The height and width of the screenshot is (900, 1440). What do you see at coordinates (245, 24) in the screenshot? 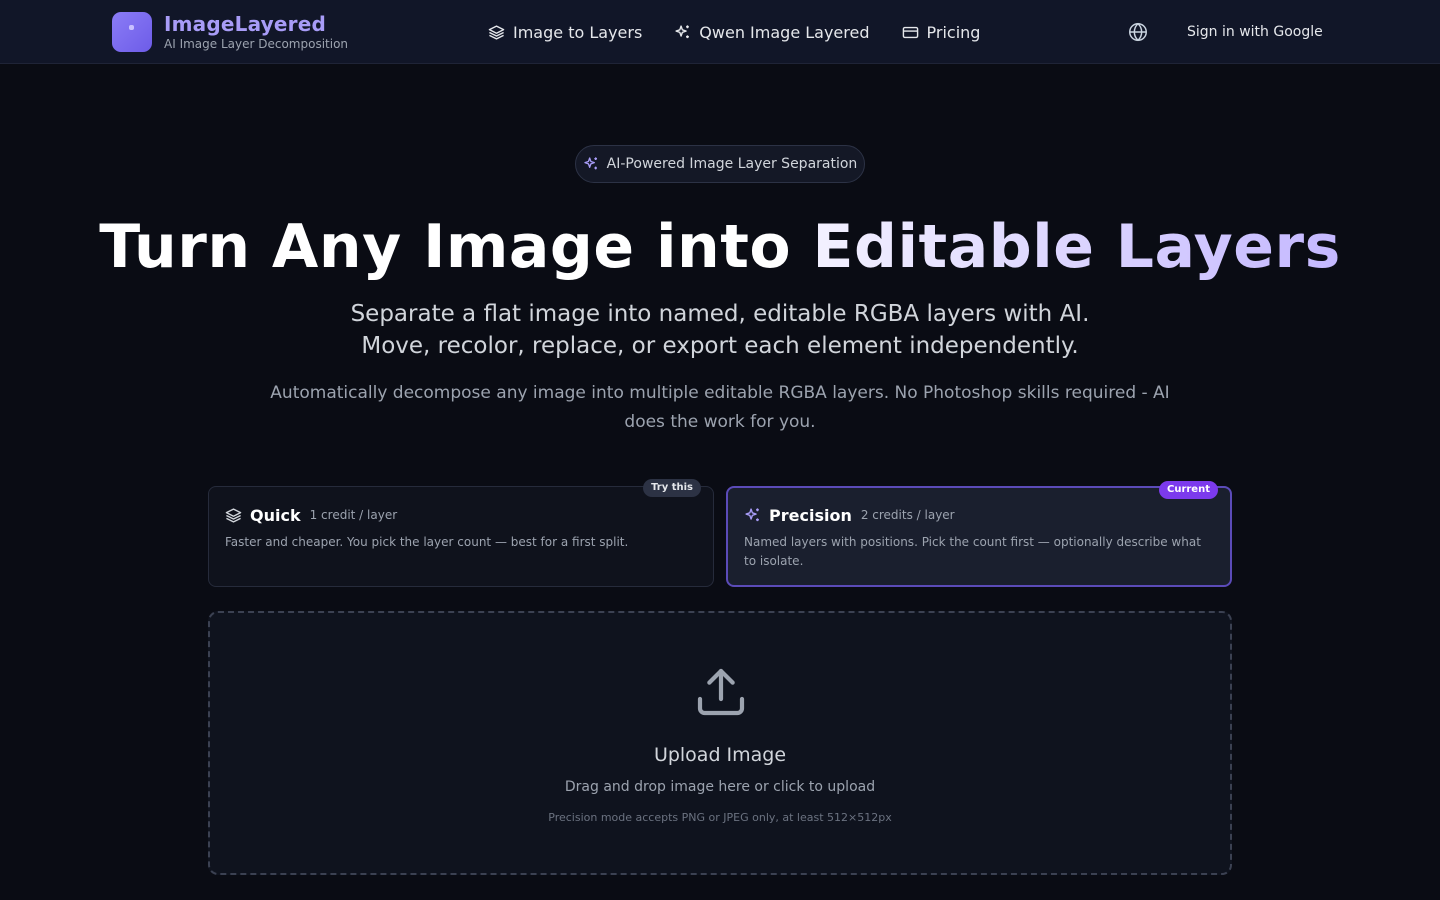
I see `brand-name: ImageLayered` at bounding box center [245, 24].